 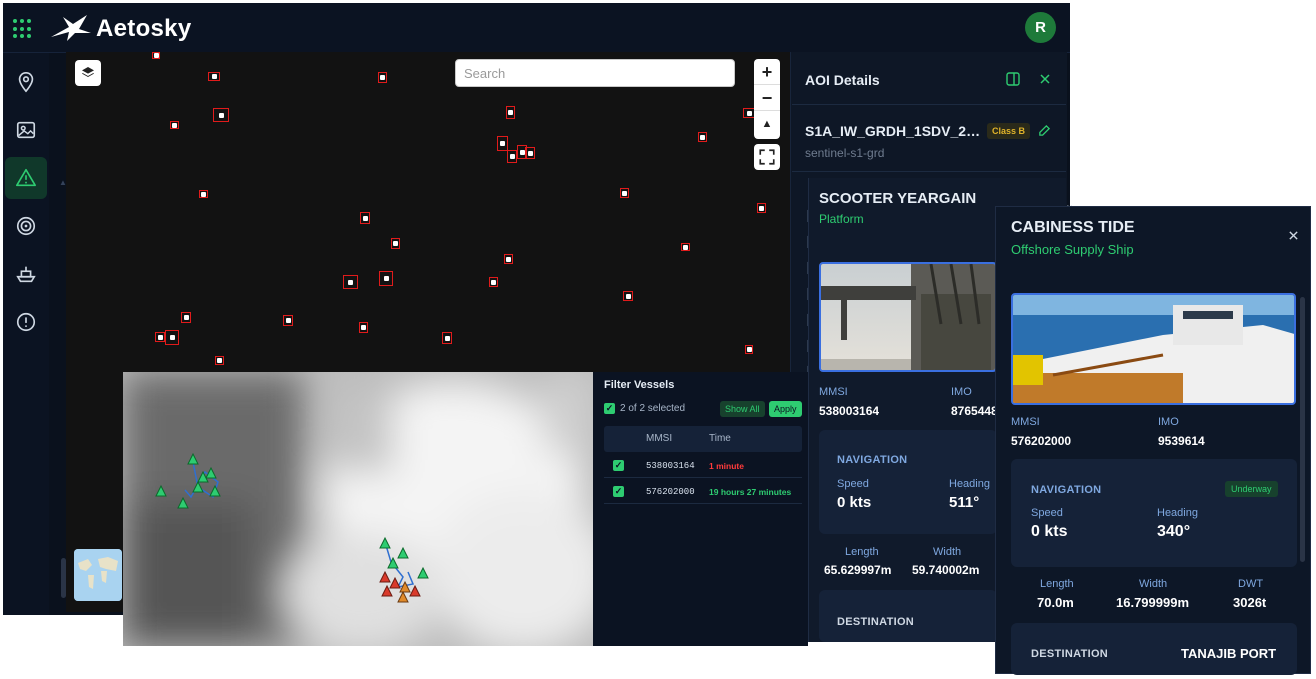 I want to click on length-value: 65.629997m, so click(x=858, y=570).